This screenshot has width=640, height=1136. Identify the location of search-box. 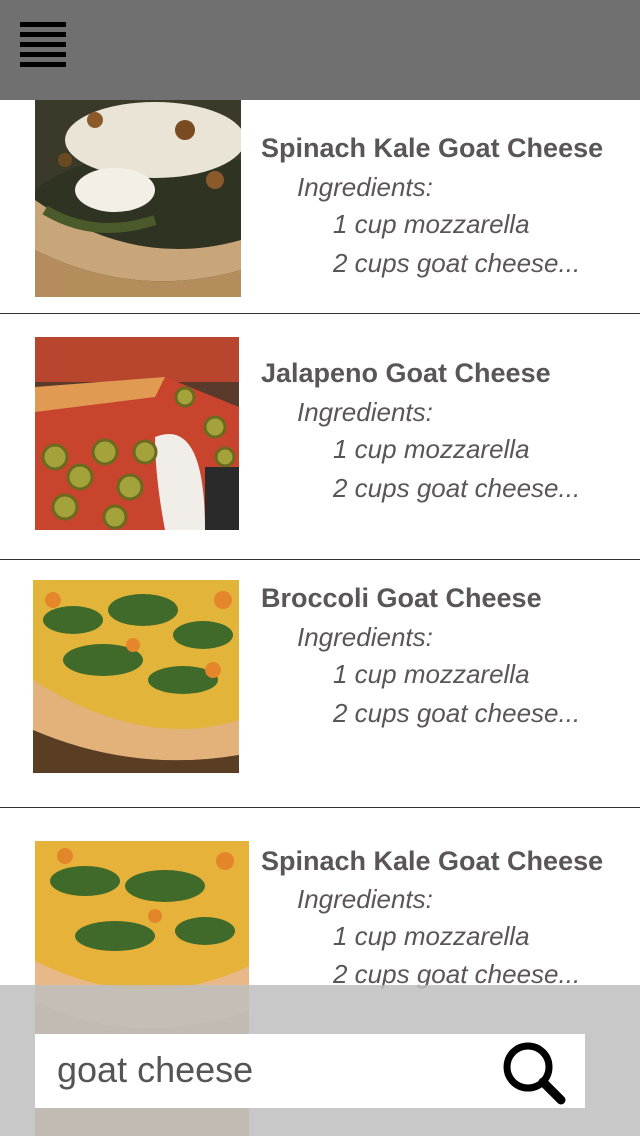
(310, 1071).